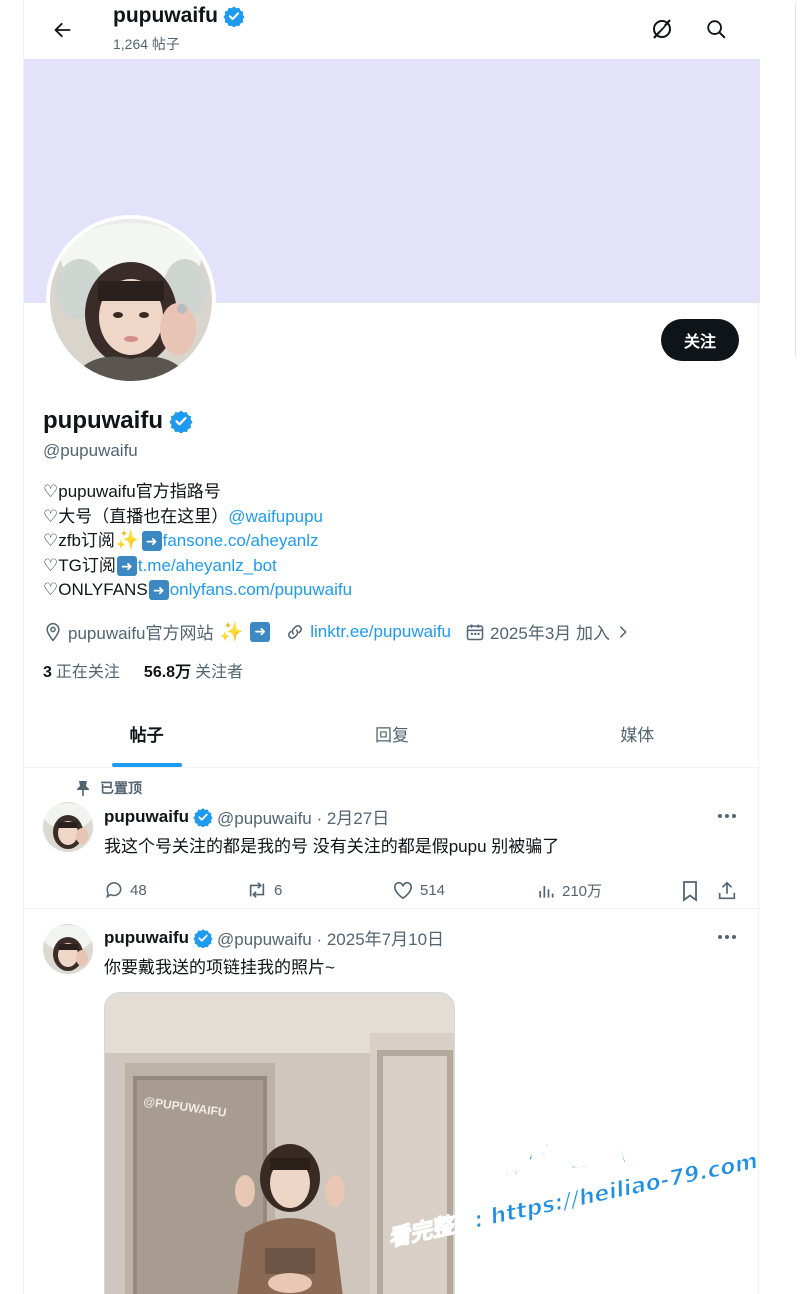 Image resolution: width=800 pixels, height=1294 pixels. Describe the element at coordinates (241, 541) in the screenshot. I see `bio-link: fansone.co/aheyanlz` at that location.